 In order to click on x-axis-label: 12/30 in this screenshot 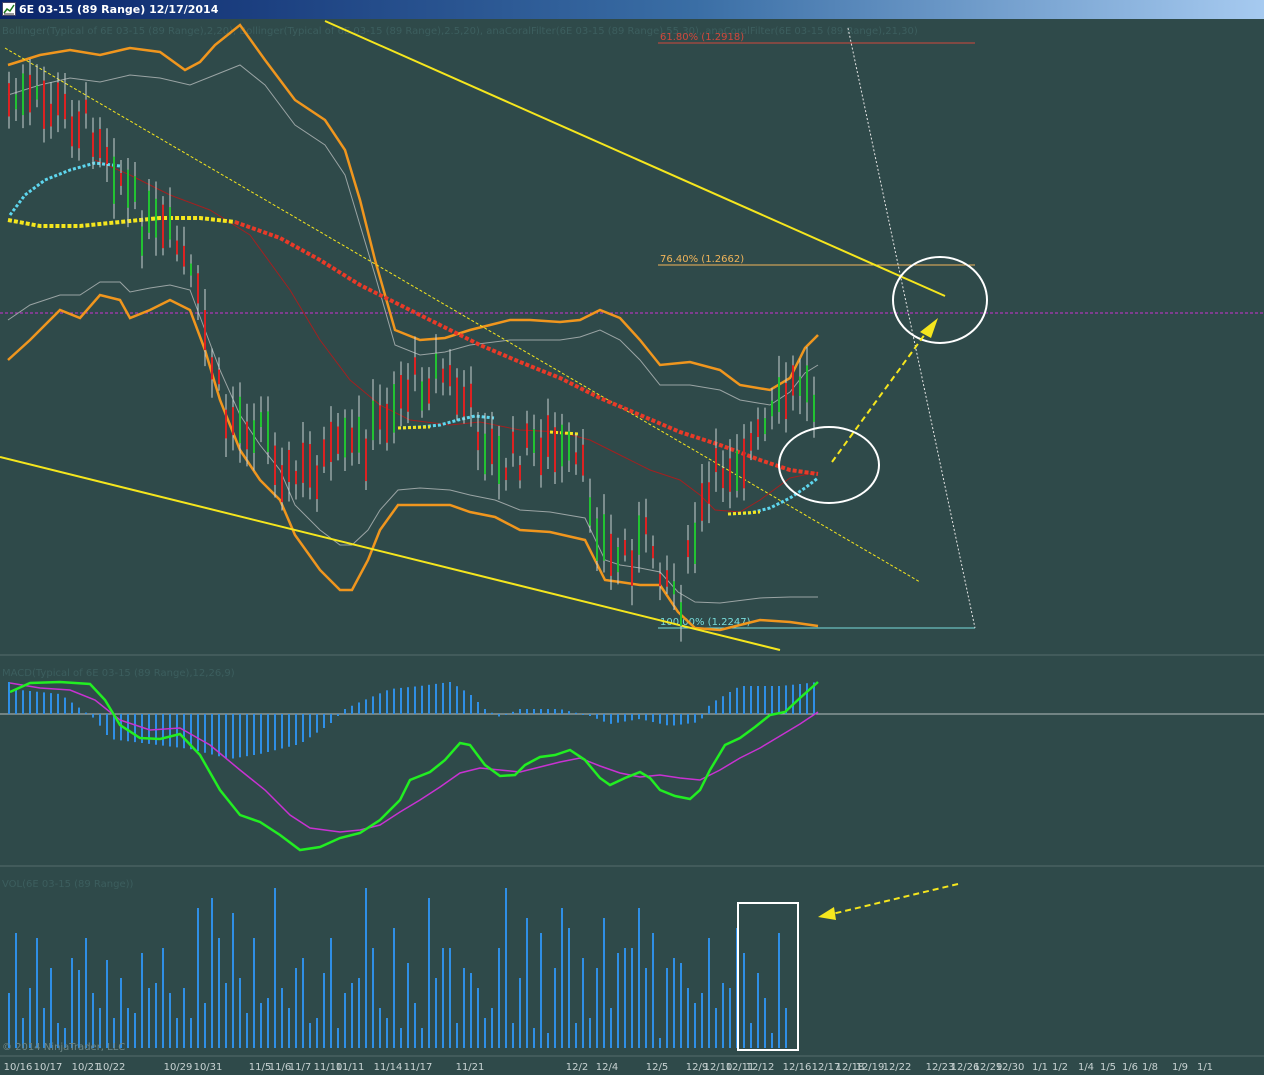, I will do `click(1010, 1067)`.